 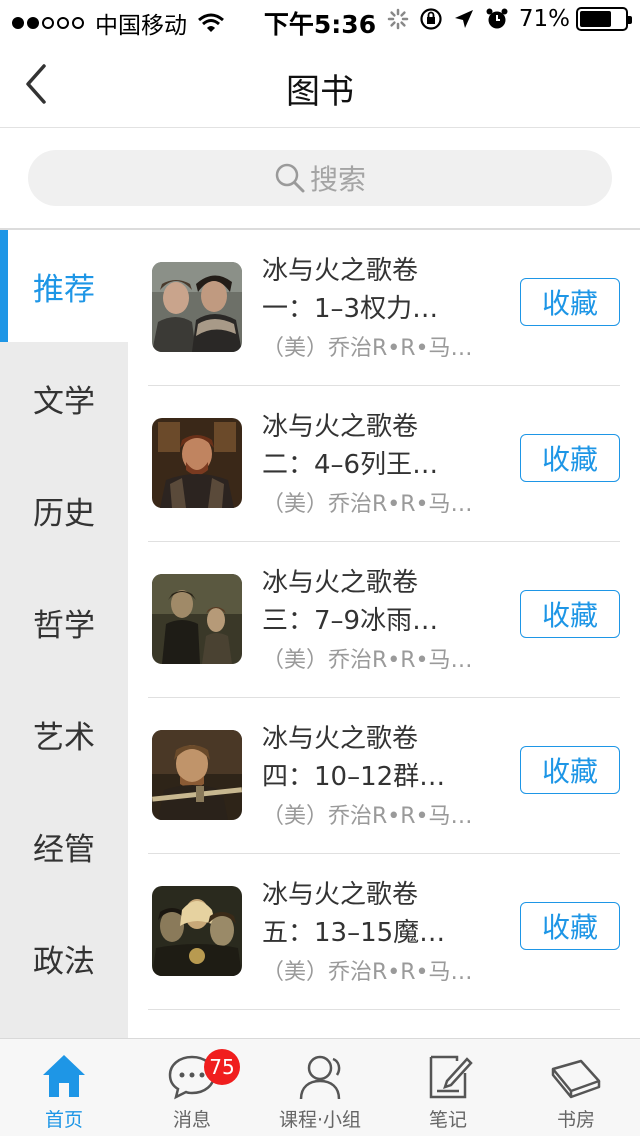 What do you see at coordinates (463, 19) in the screenshot?
I see `location-arrow-icon` at bounding box center [463, 19].